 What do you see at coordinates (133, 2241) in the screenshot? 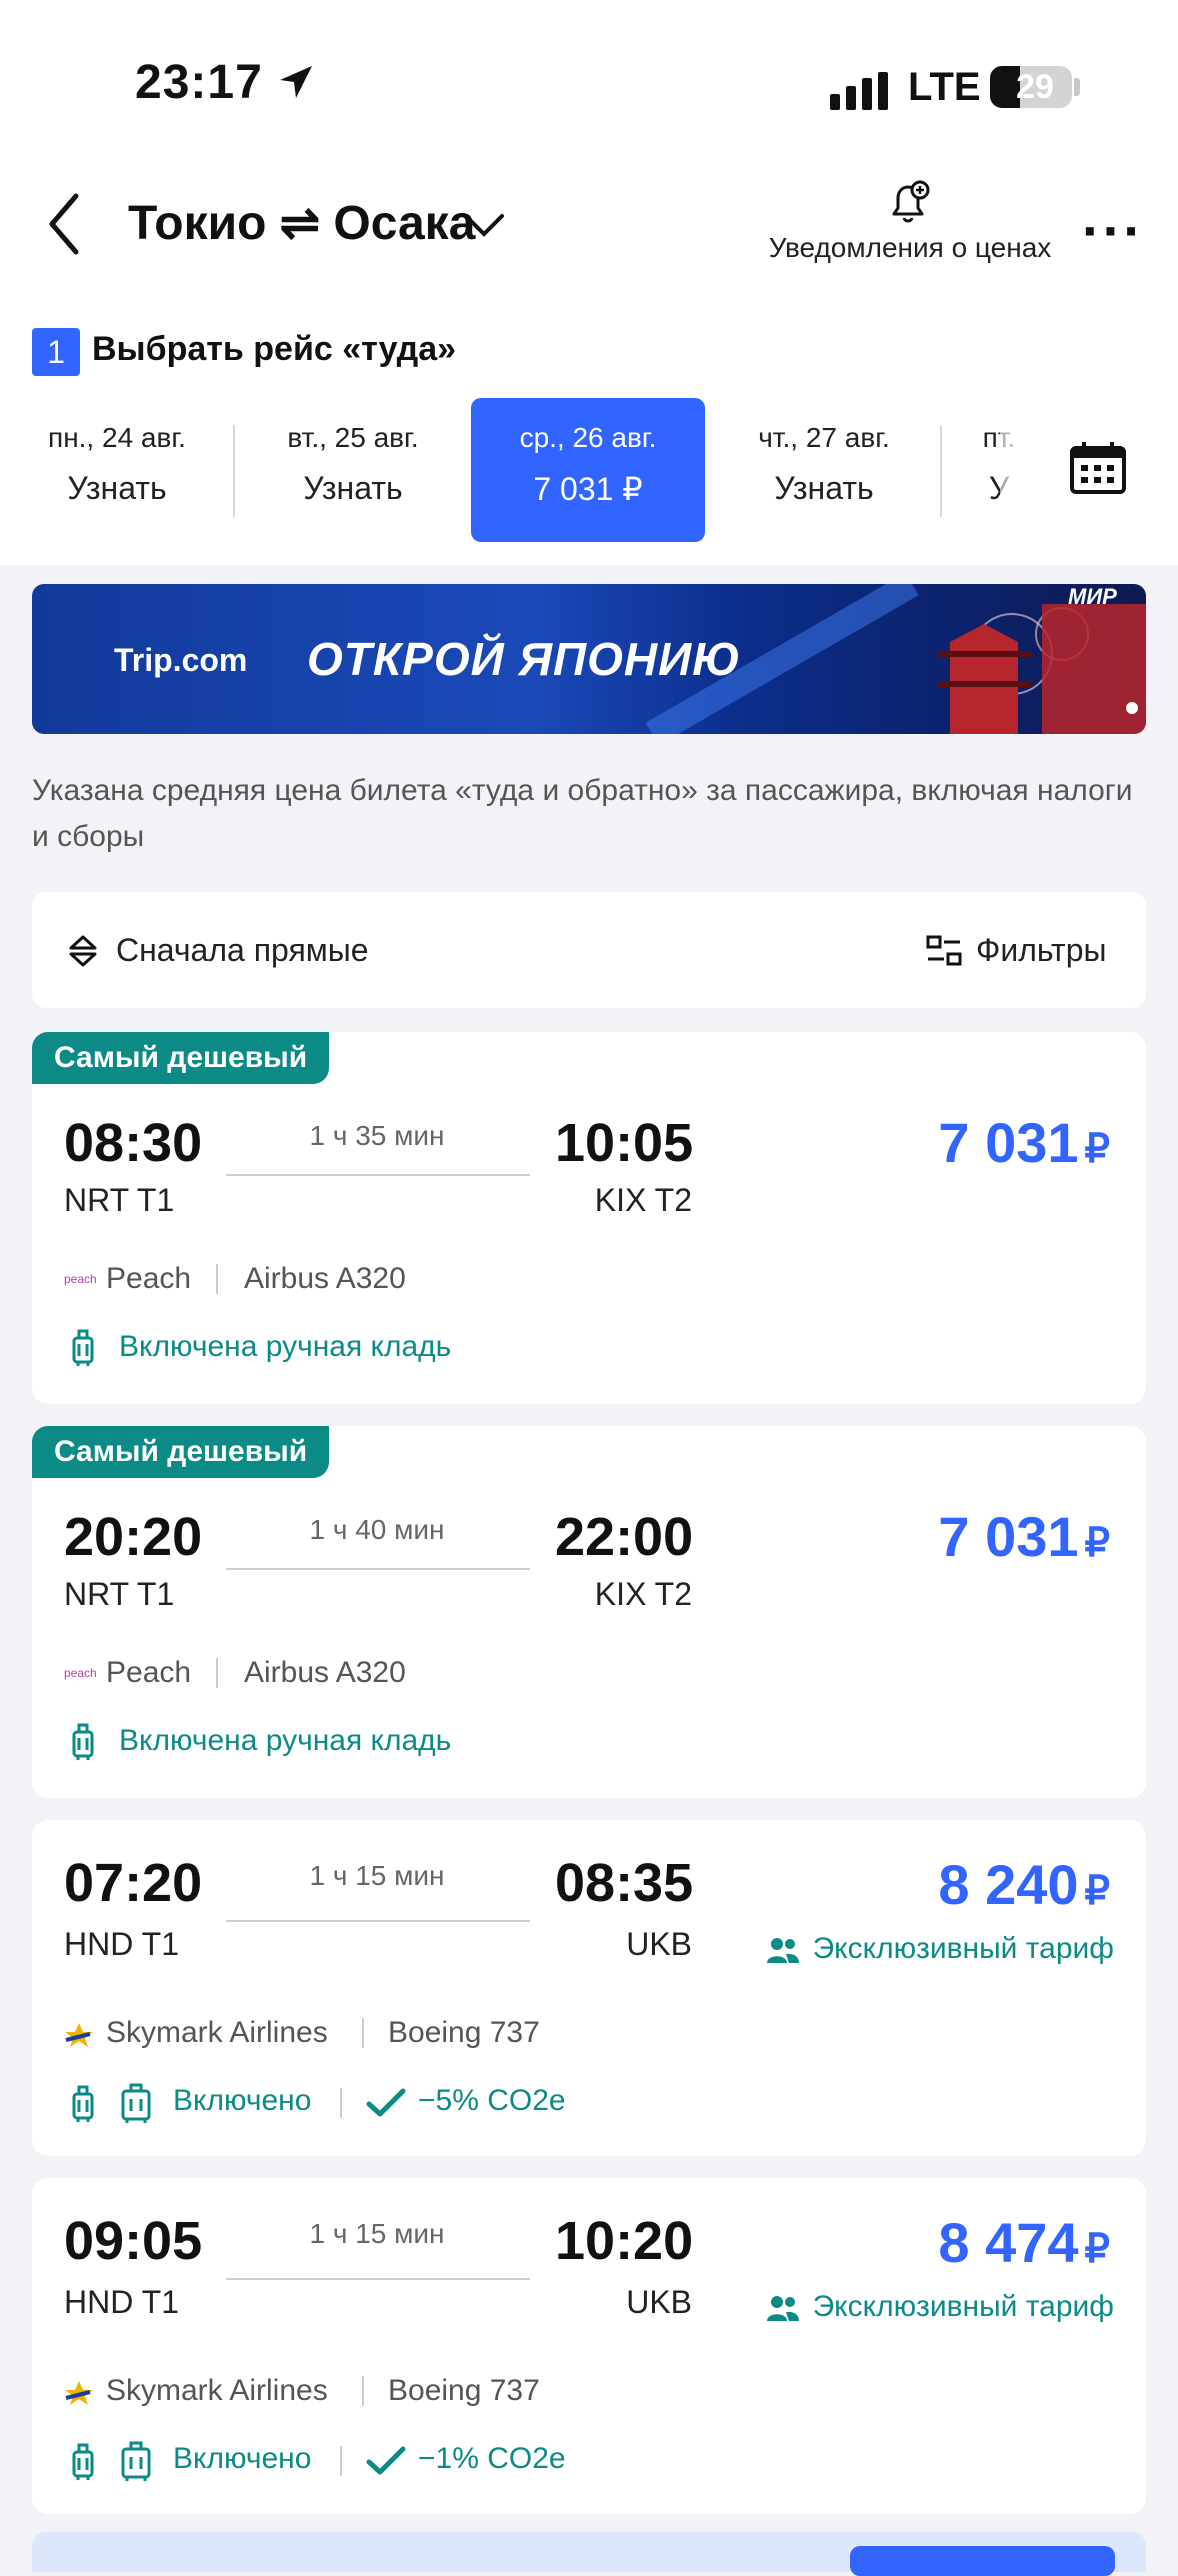
I see `departure-time: 09:05` at bounding box center [133, 2241].